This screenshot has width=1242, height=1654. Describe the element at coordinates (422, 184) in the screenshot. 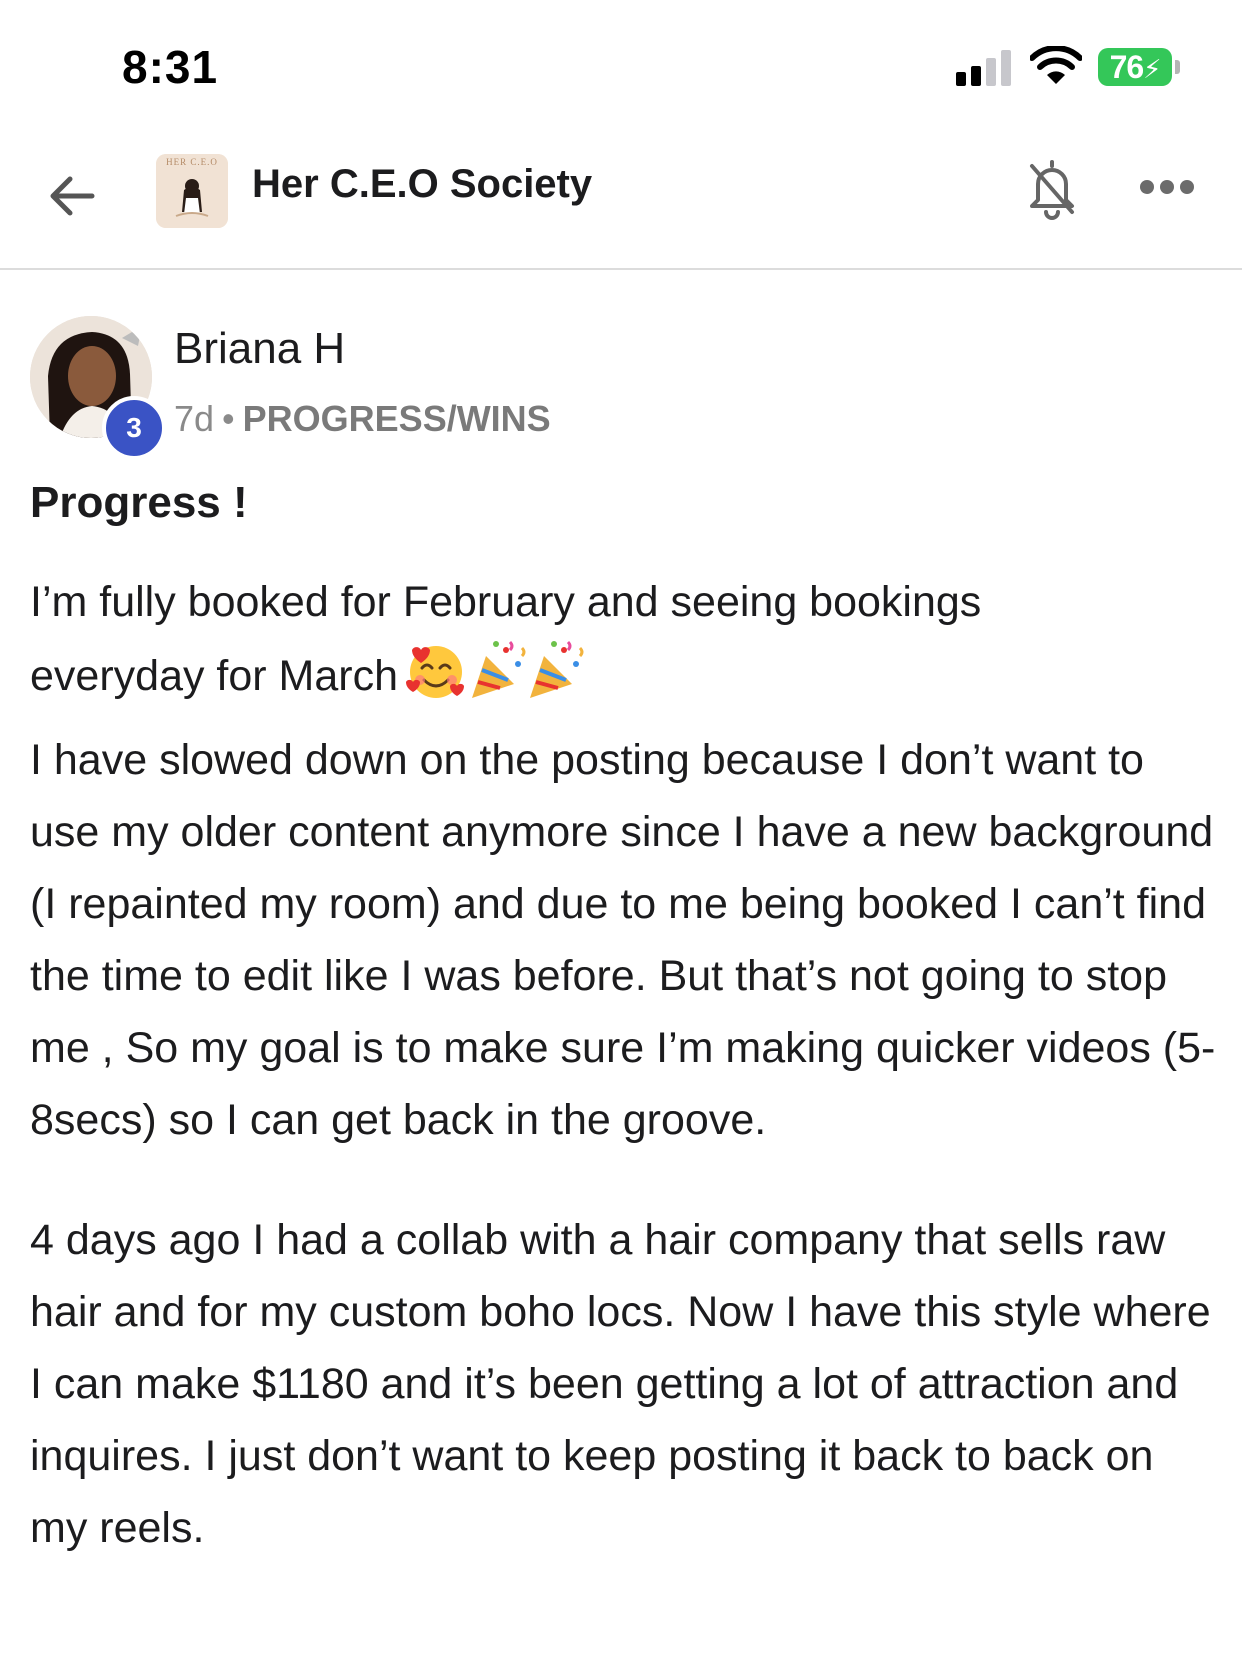

I see `group-name: Her C.E.O Society` at that location.